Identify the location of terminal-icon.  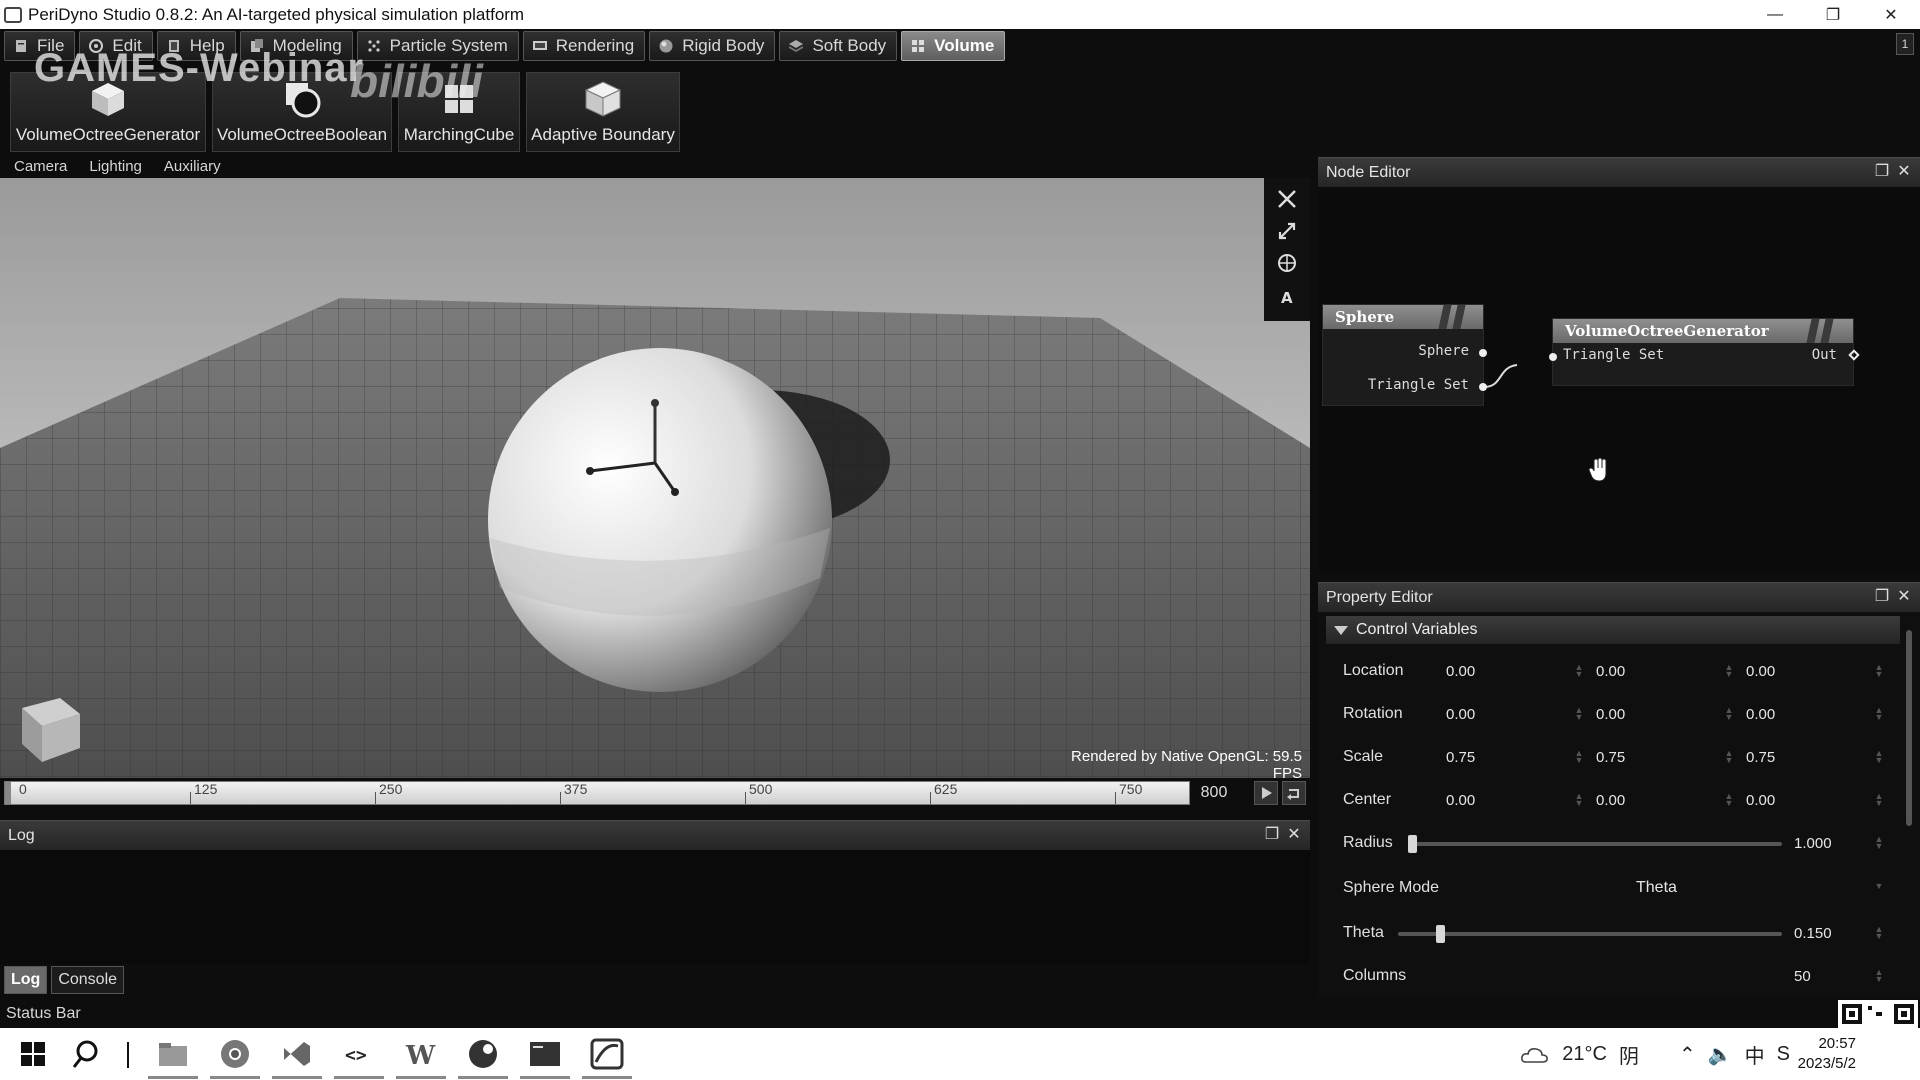
(545, 1054).